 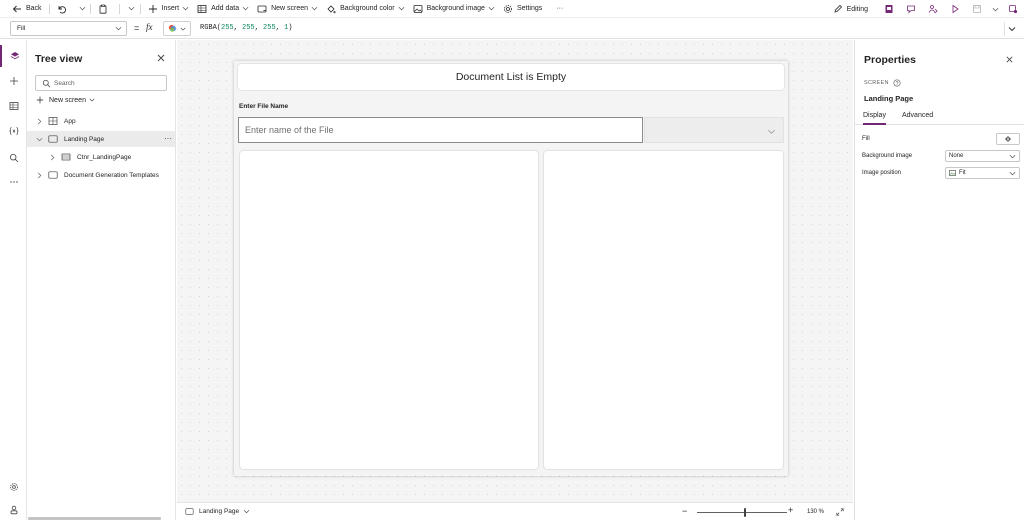 I want to click on fill-color-button, so click(x=1008, y=139).